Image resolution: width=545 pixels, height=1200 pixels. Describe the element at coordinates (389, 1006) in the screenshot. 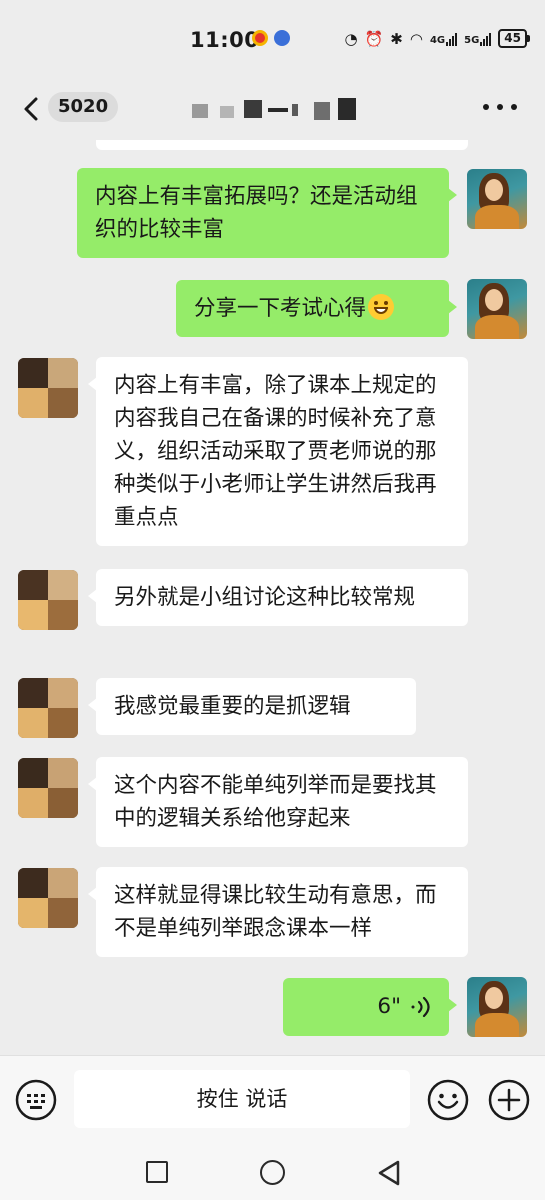

I see `voice-duration: 6"` at that location.